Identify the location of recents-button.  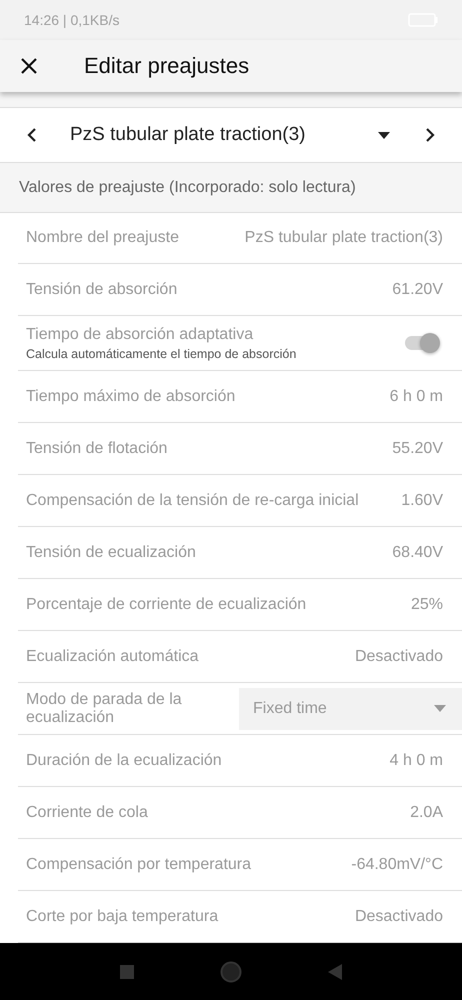
(127, 971).